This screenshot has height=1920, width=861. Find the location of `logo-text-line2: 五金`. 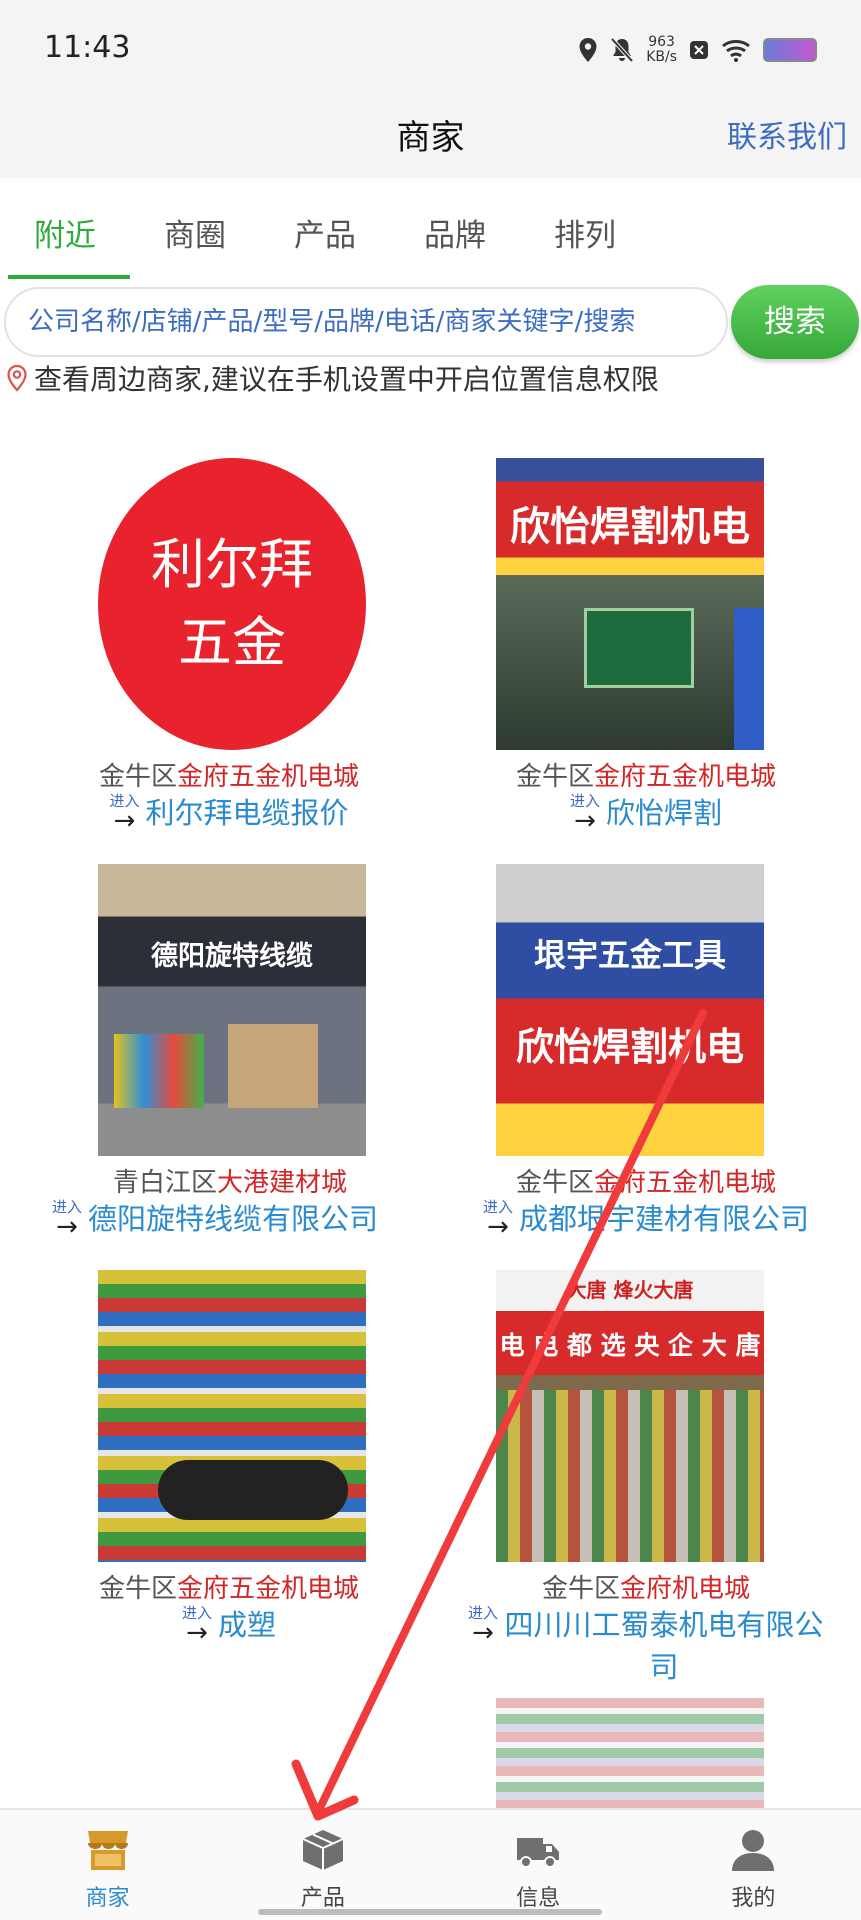

logo-text-line2: 五金 is located at coordinates (232, 642).